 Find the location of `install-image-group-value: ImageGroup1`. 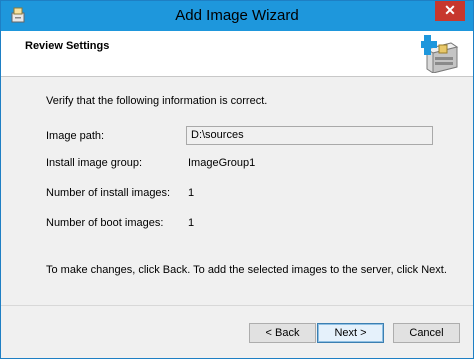

install-image-group-value: ImageGroup1 is located at coordinates (222, 163).